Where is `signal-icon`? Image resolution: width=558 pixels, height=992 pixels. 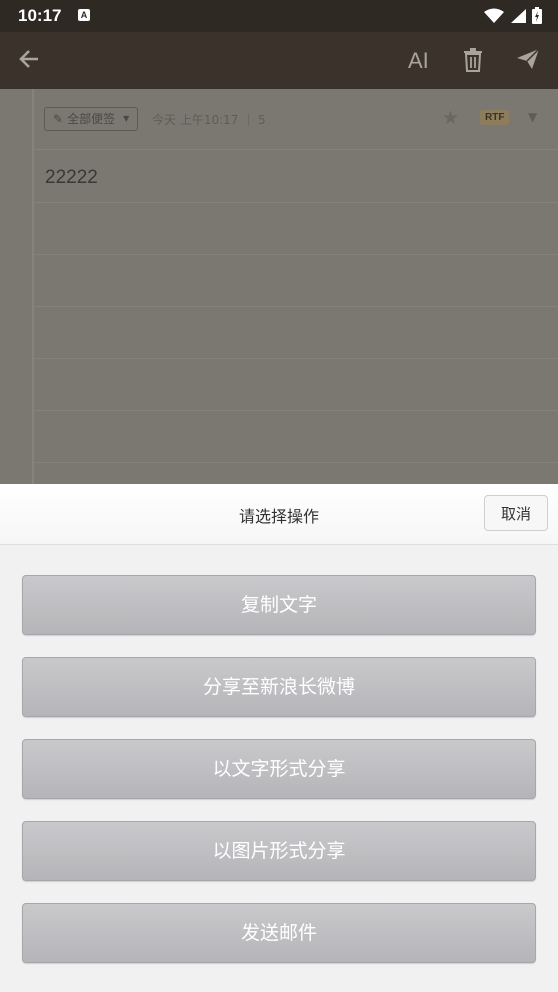 signal-icon is located at coordinates (518, 15).